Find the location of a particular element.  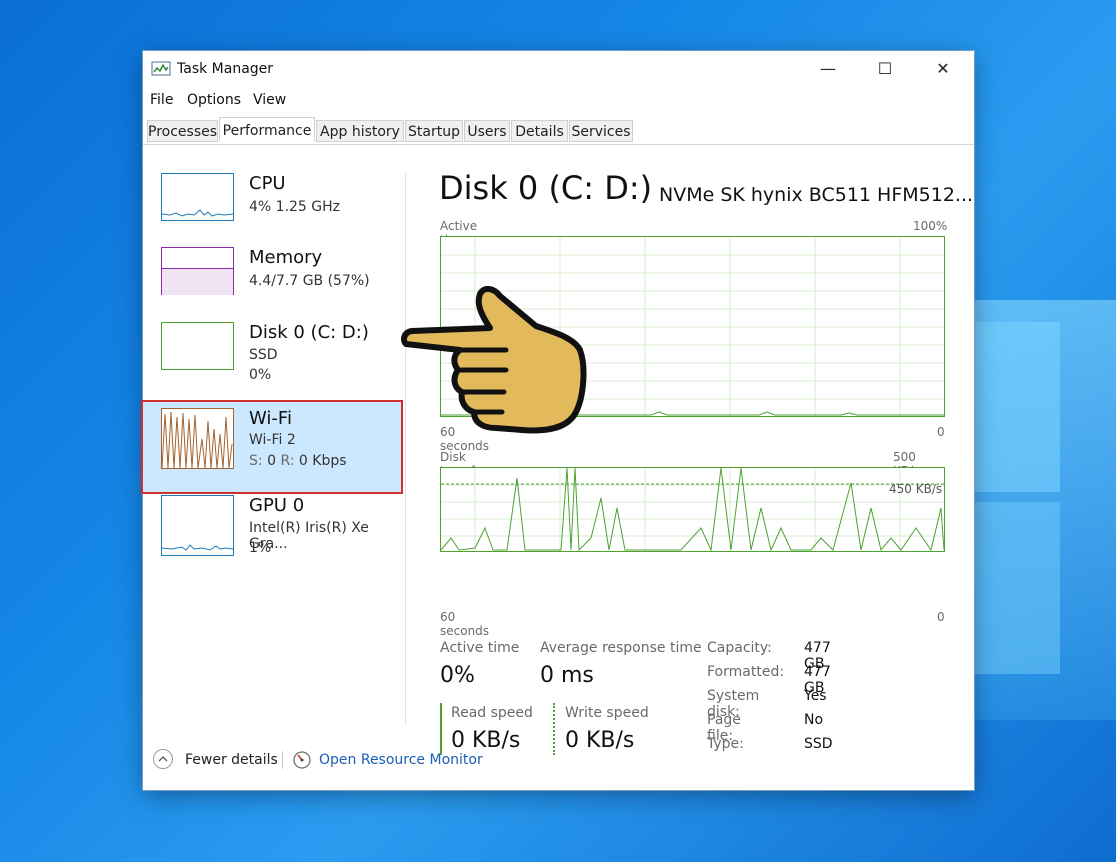

active-time-graph-max: 100% is located at coordinates (930, 226).